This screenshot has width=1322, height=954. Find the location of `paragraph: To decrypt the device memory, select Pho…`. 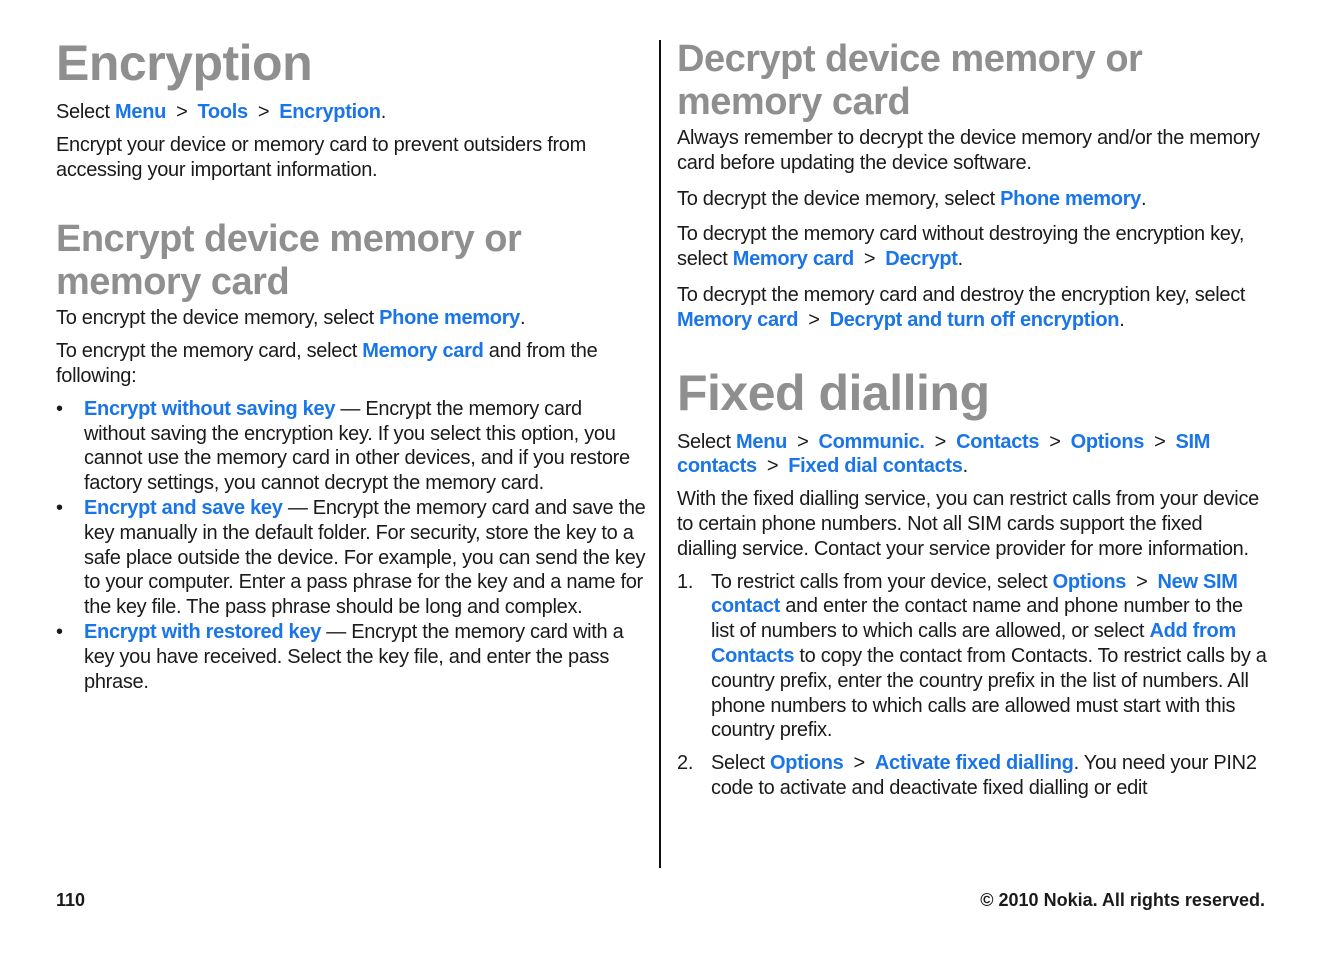

paragraph: To decrypt the device memory, select Pho… is located at coordinates (912, 198).